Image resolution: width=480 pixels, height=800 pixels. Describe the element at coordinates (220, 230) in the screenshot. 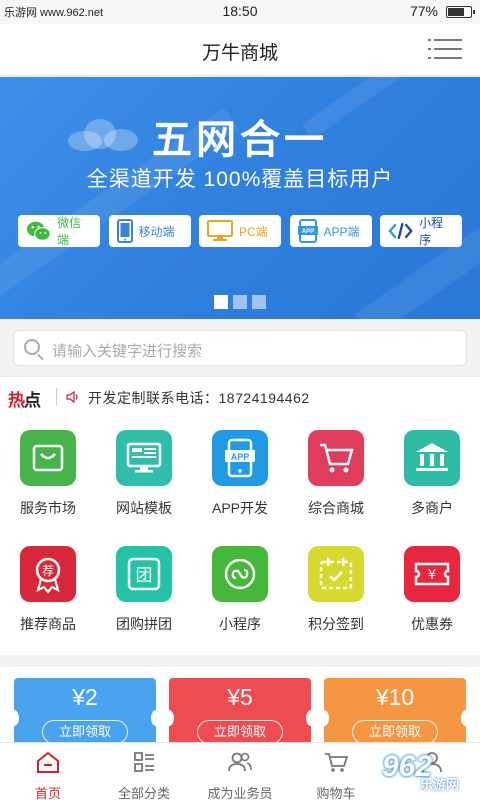

I see `monitor-icon` at that location.